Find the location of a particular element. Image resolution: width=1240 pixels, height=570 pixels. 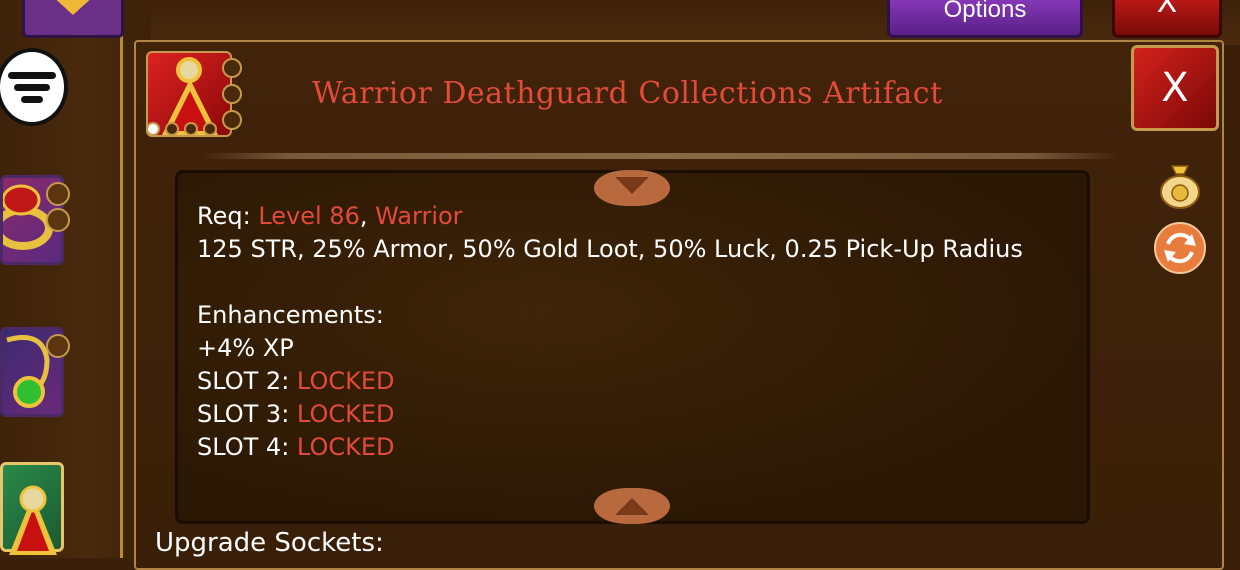

enhancement-item: SLOT 3: LOCKED is located at coordinates (296, 414).